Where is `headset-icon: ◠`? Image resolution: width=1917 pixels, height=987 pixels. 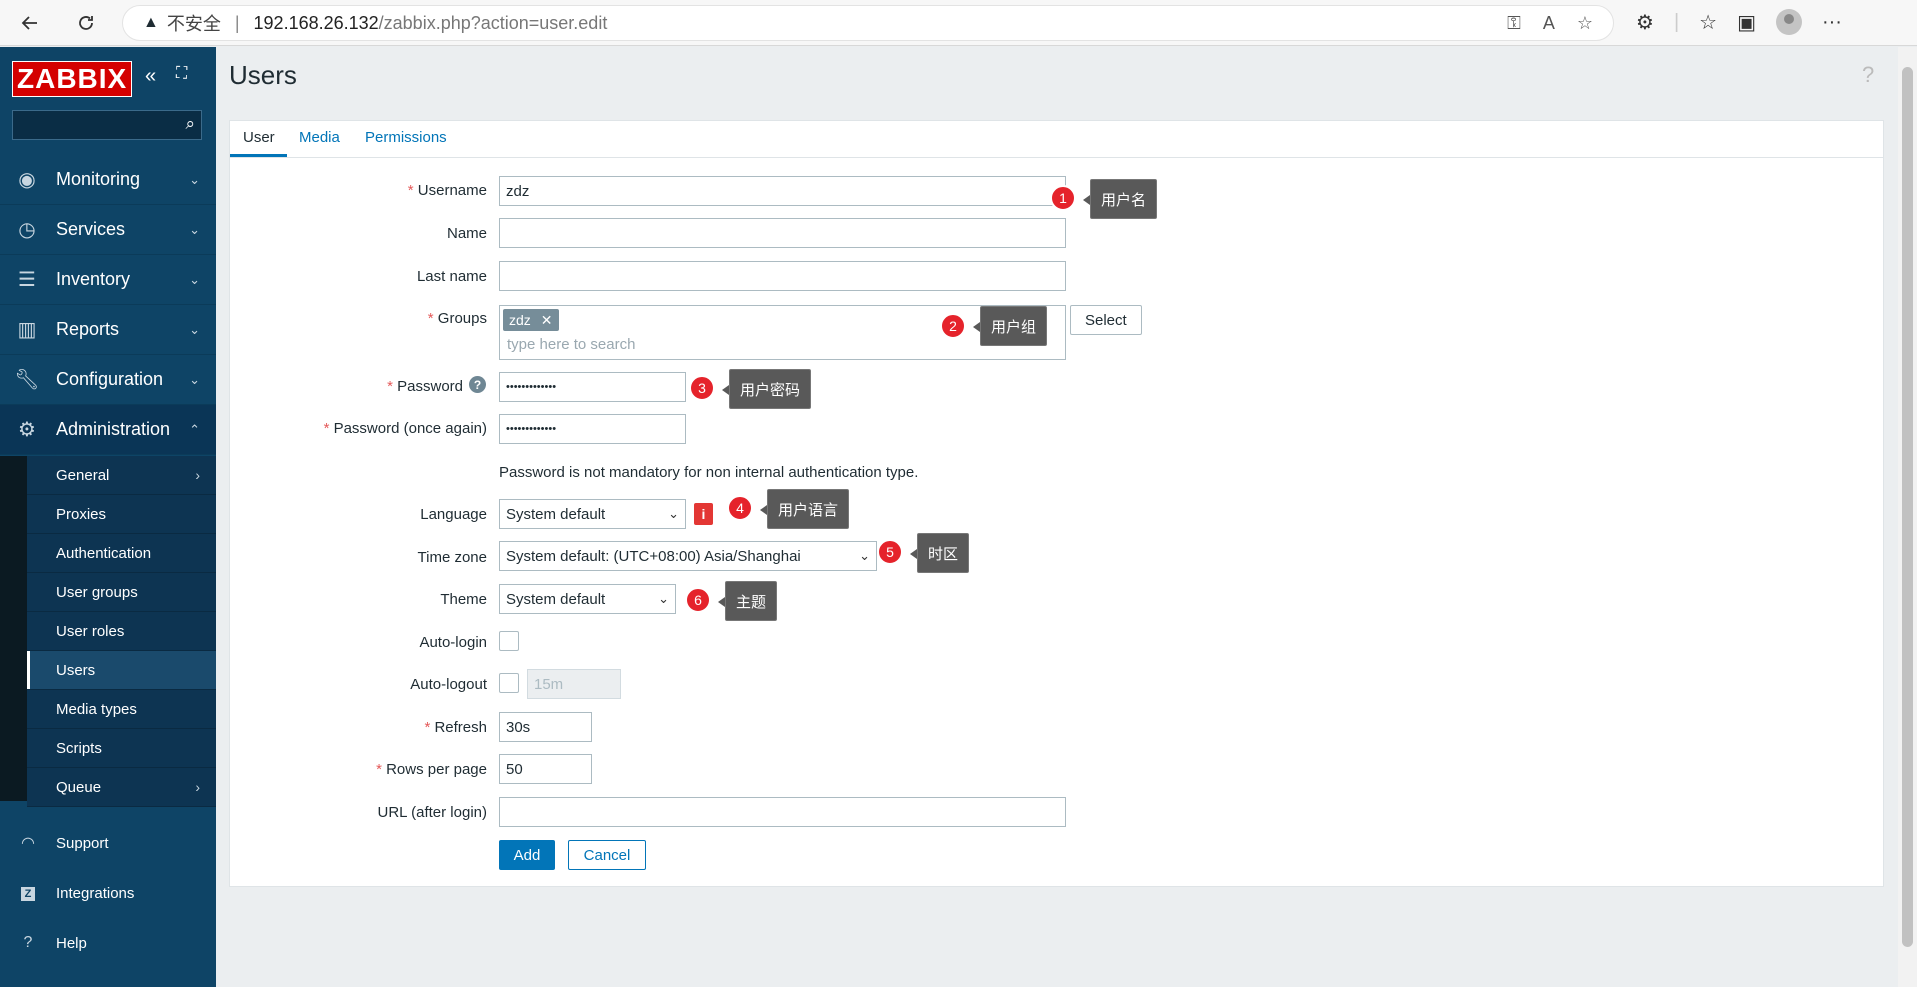
headset-icon: ◠ is located at coordinates (28, 843).